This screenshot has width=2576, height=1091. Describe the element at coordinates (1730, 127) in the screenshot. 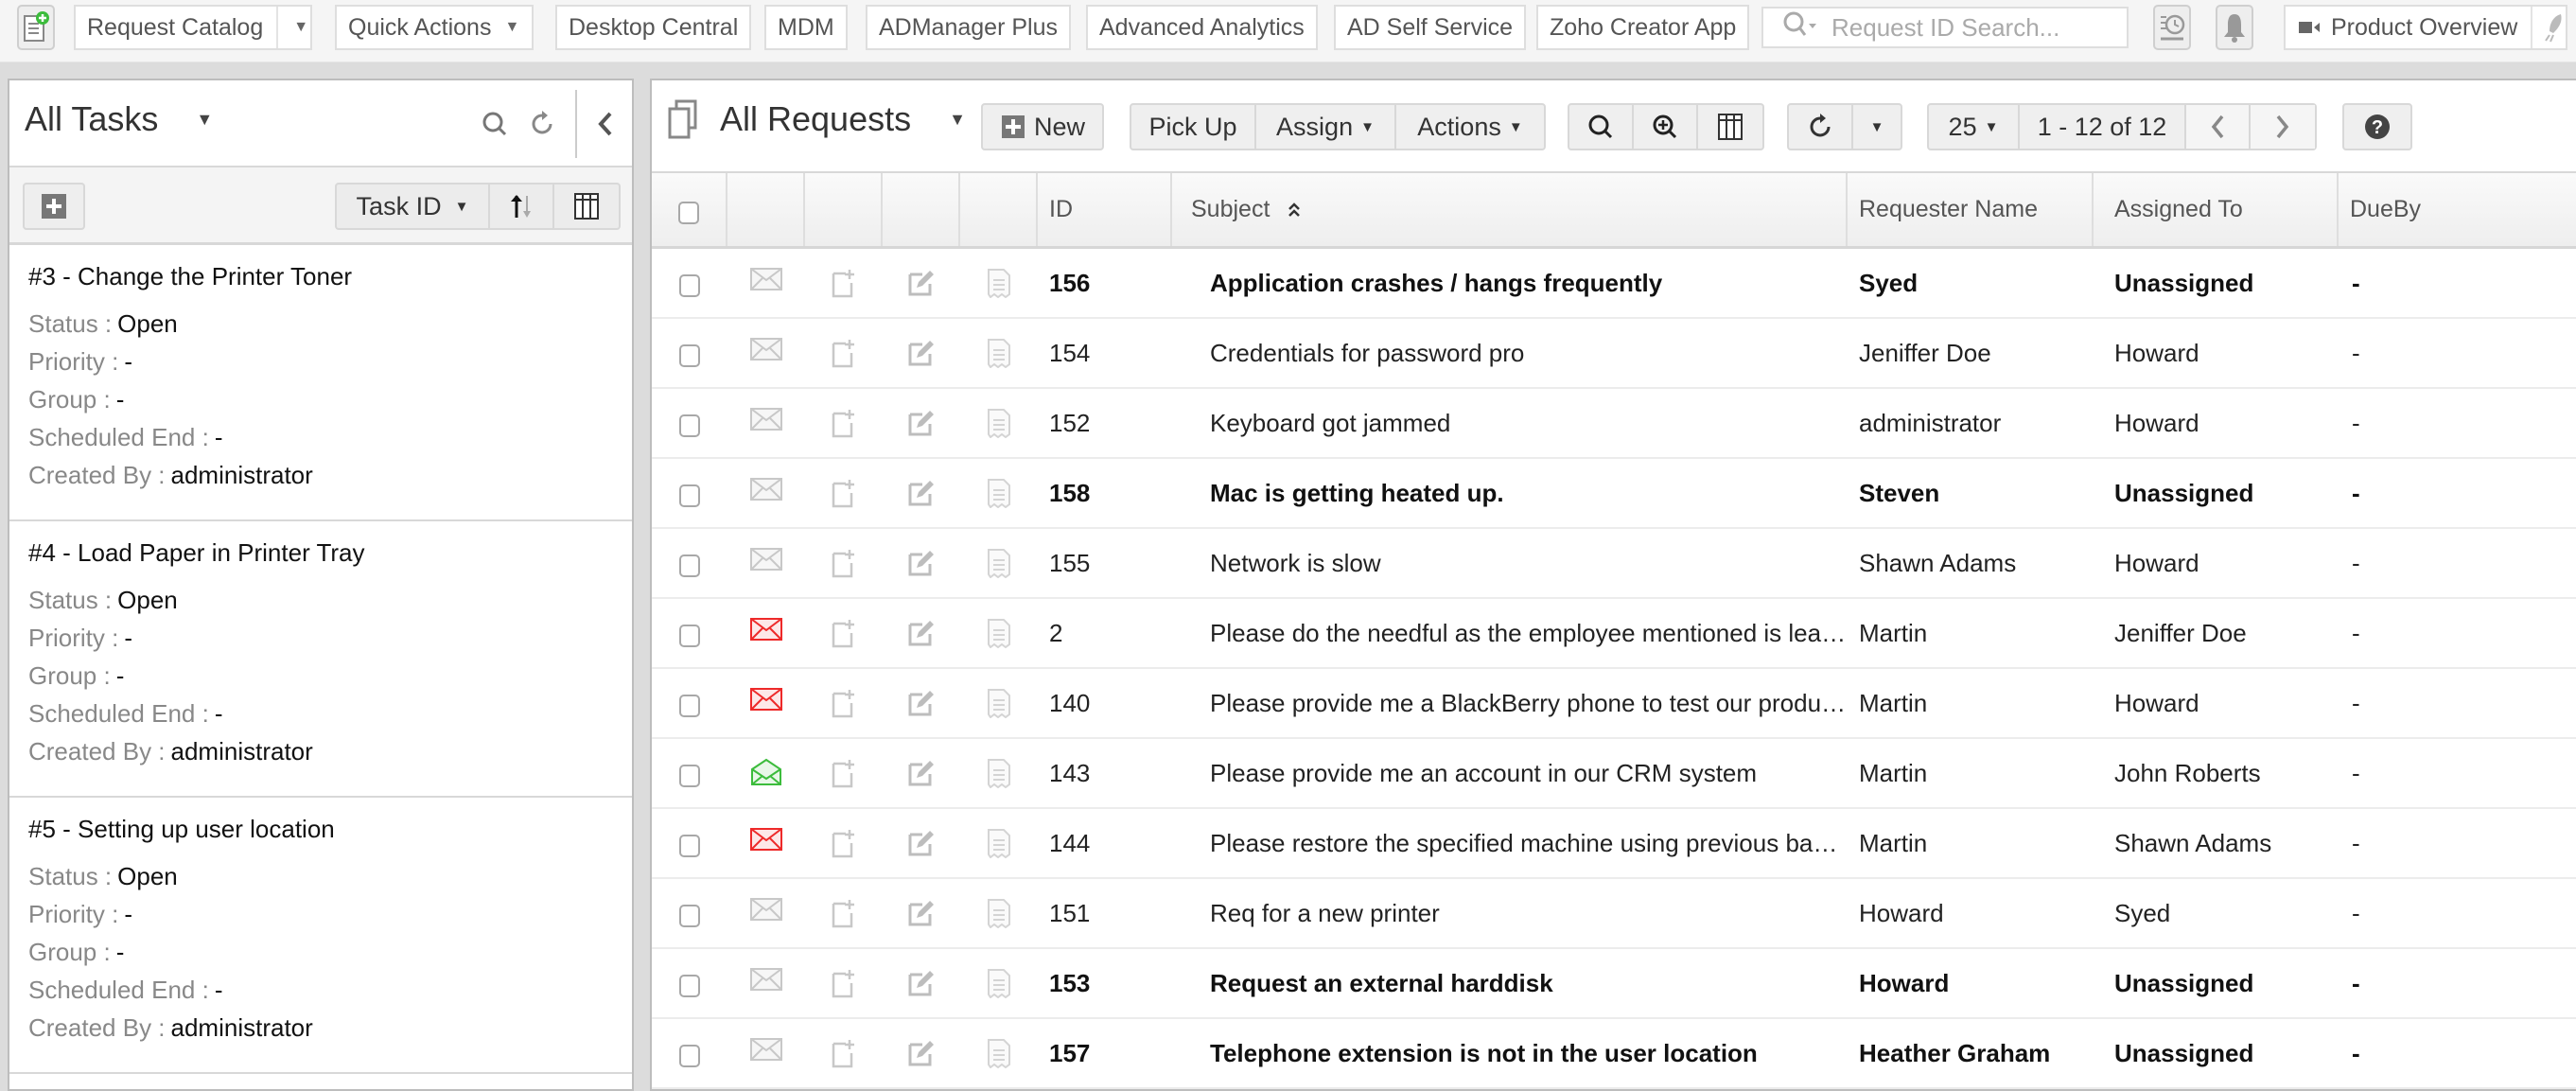

I see `column-chooser-button` at that location.